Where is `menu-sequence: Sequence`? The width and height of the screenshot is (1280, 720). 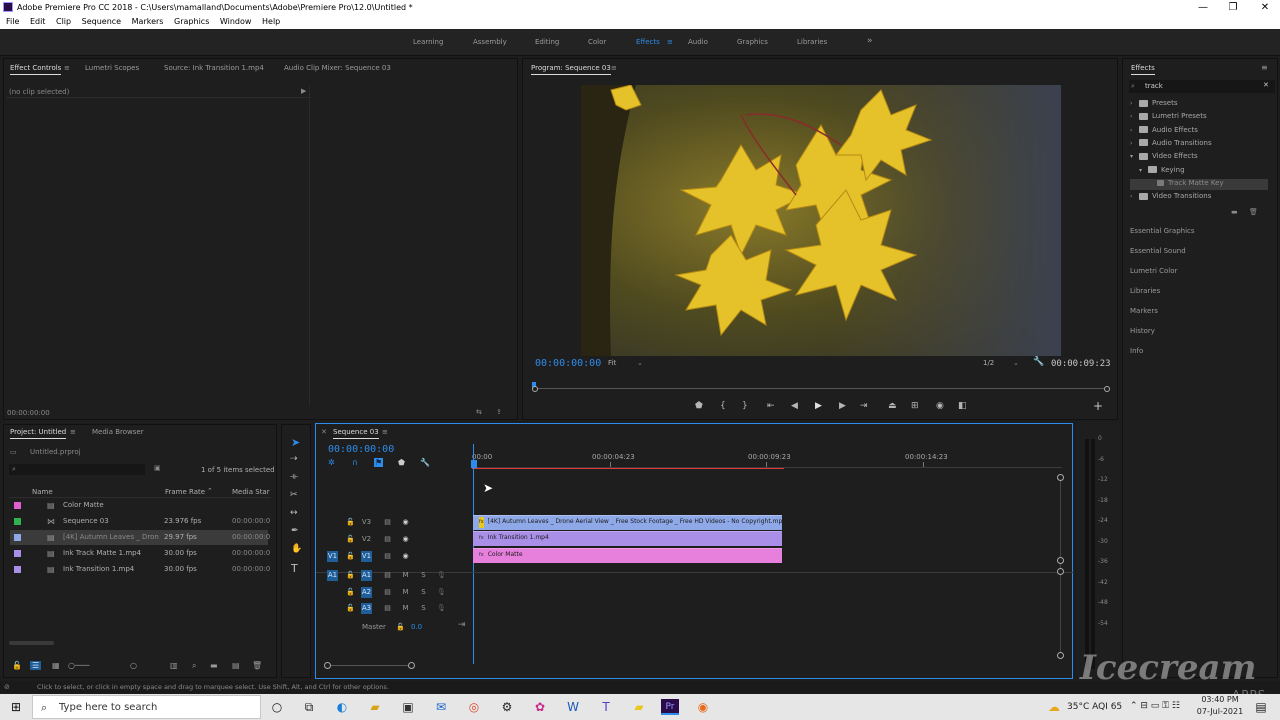
menu-sequence: Sequence is located at coordinates (101, 22).